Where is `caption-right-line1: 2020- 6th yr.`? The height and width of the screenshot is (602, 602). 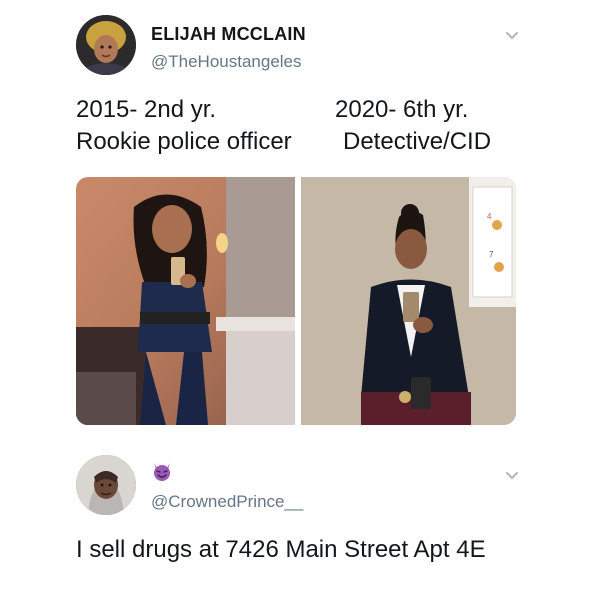 caption-right-line1: 2020- 6th yr. is located at coordinates (402, 109).